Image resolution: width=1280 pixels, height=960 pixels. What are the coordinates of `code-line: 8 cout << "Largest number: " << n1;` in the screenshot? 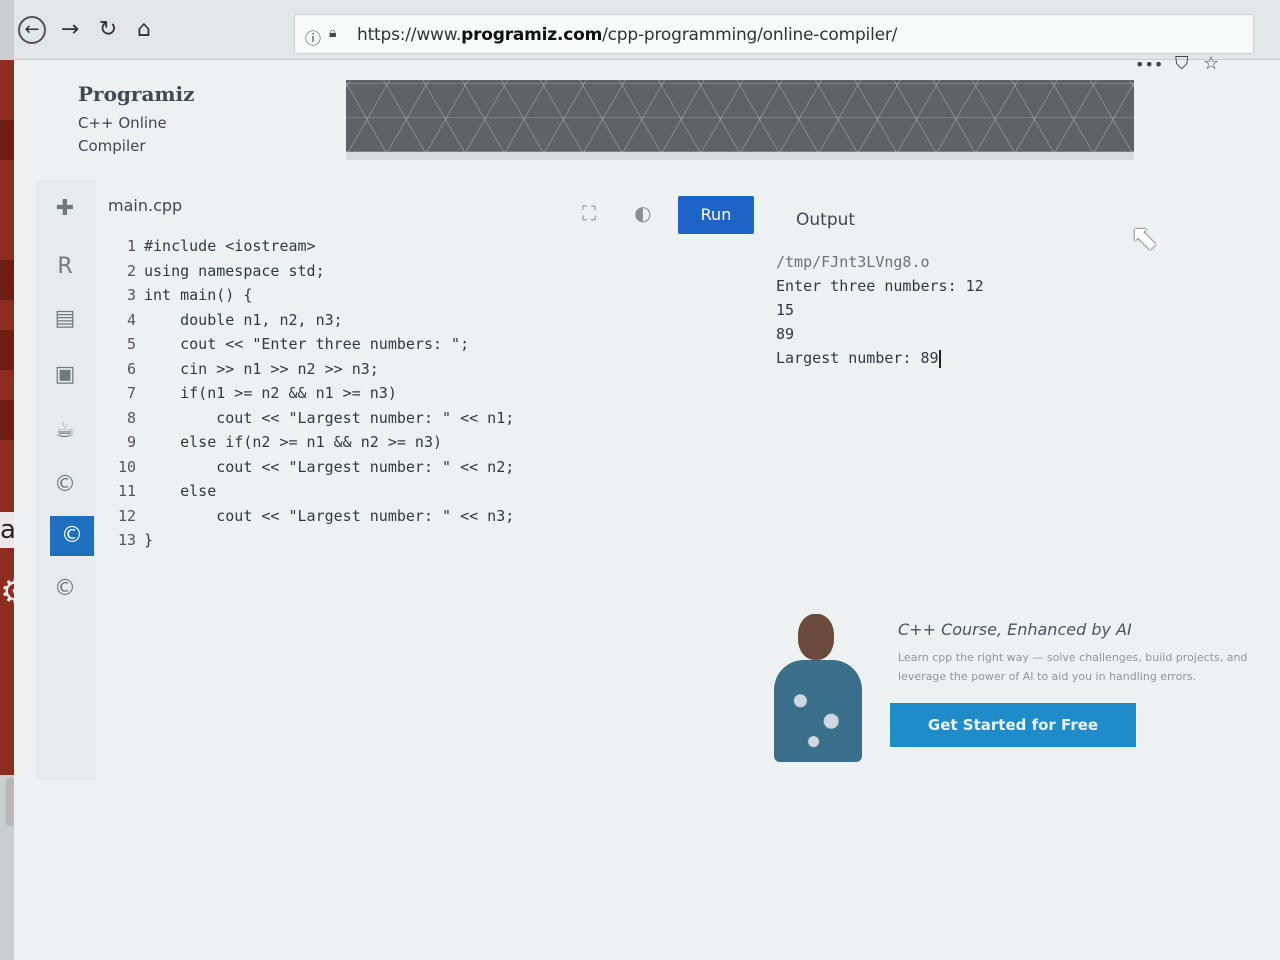 It's located at (386, 418).